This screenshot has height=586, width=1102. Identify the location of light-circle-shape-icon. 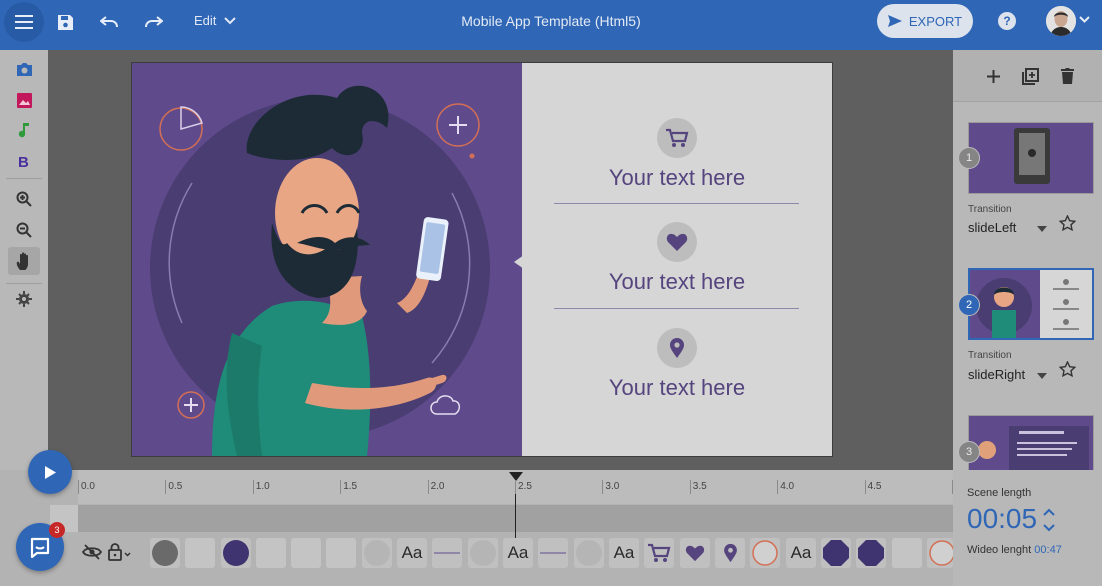
(377, 553).